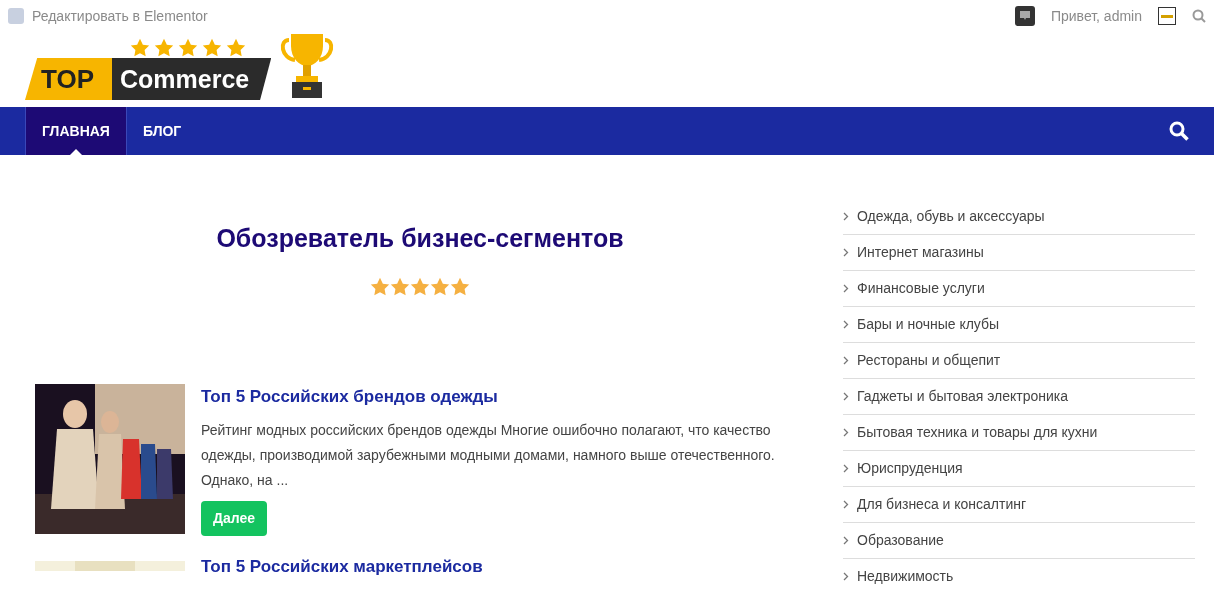 The image size is (1214, 591). I want to click on sidebar-link: Гаджеты и бытовая электроника, so click(1019, 397).